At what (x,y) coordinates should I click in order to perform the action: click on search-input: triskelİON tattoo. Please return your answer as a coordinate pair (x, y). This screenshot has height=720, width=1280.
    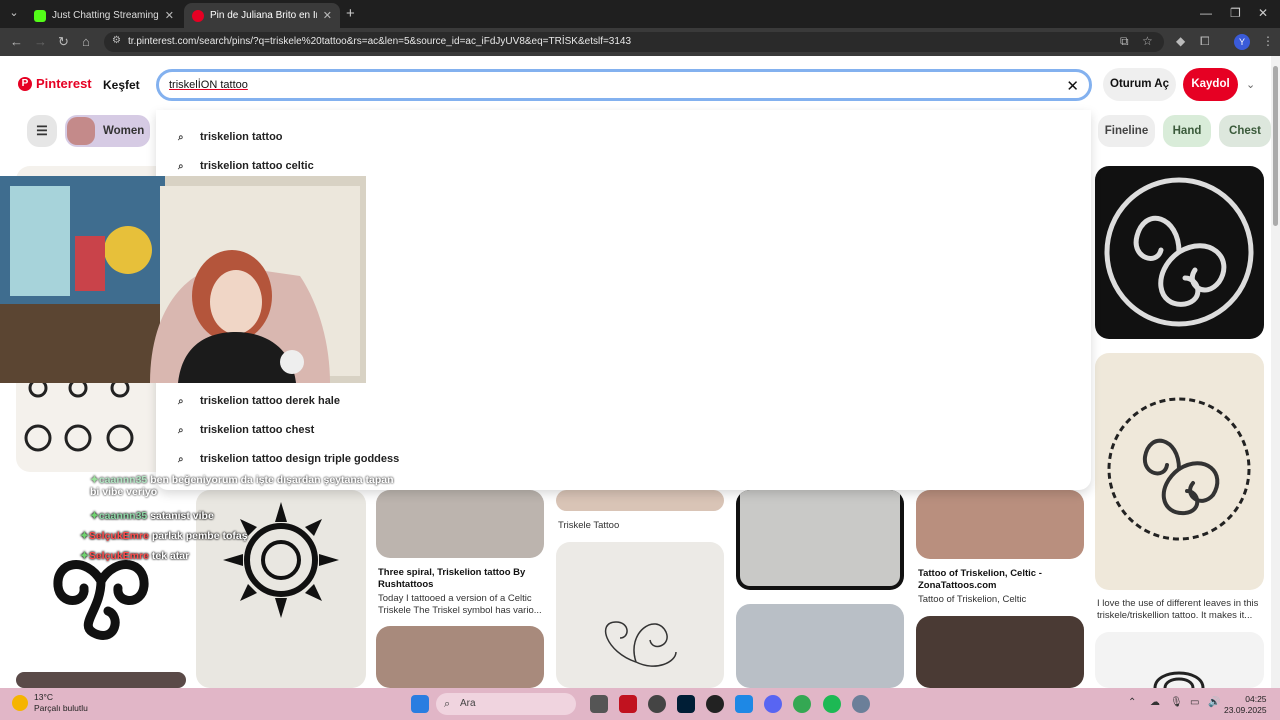
    Looking at the image, I should click on (208, 85).